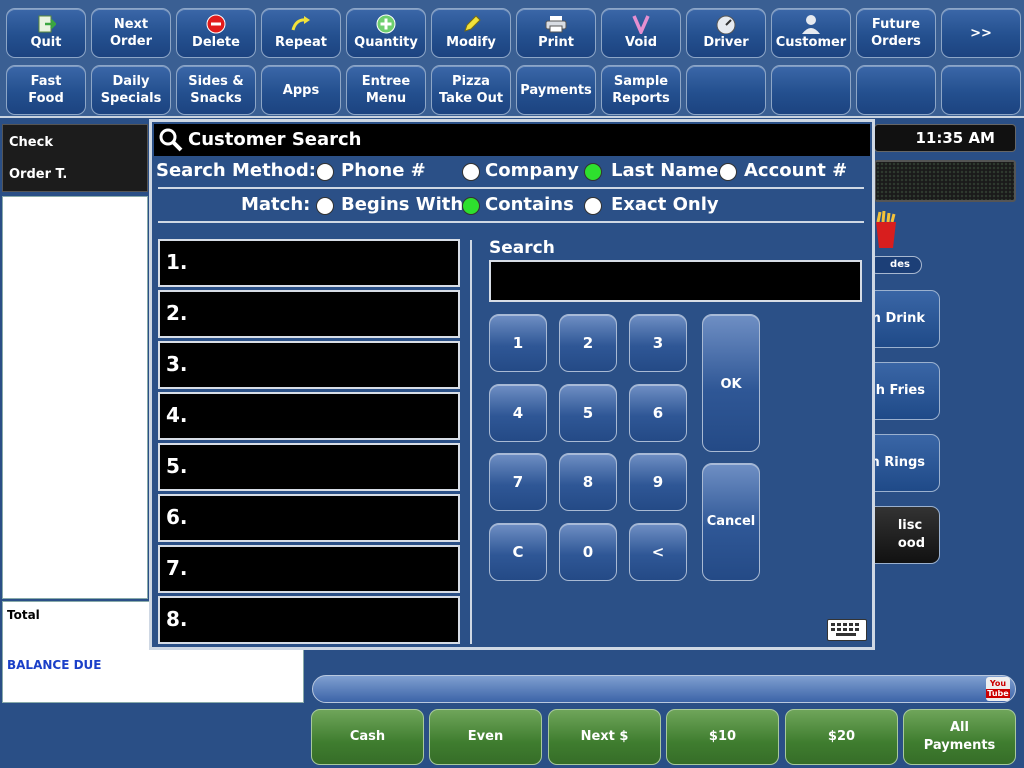 The width and height of the screenshot is (1024, 768). Describe the element at coordinates (471, 206) in the screenshot. I see `match-contains-radio` at that location.